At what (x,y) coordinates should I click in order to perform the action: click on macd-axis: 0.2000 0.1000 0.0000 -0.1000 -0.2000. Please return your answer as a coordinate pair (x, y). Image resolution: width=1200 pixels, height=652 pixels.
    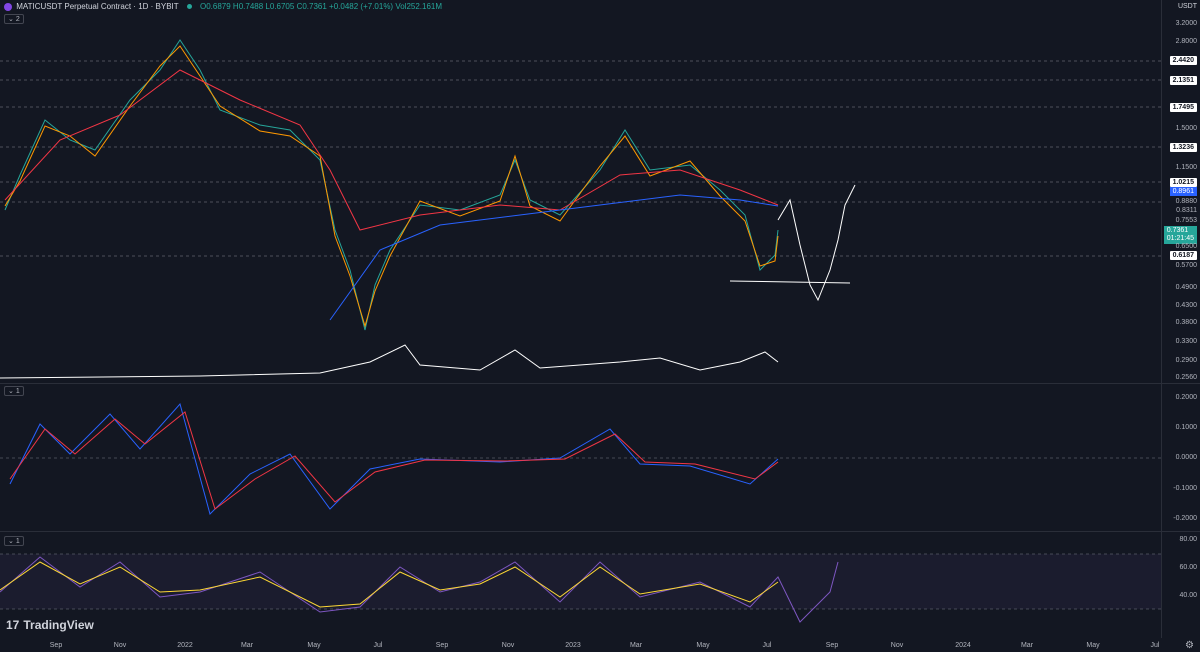
    Looking at the image, I should click on (1180, 457).